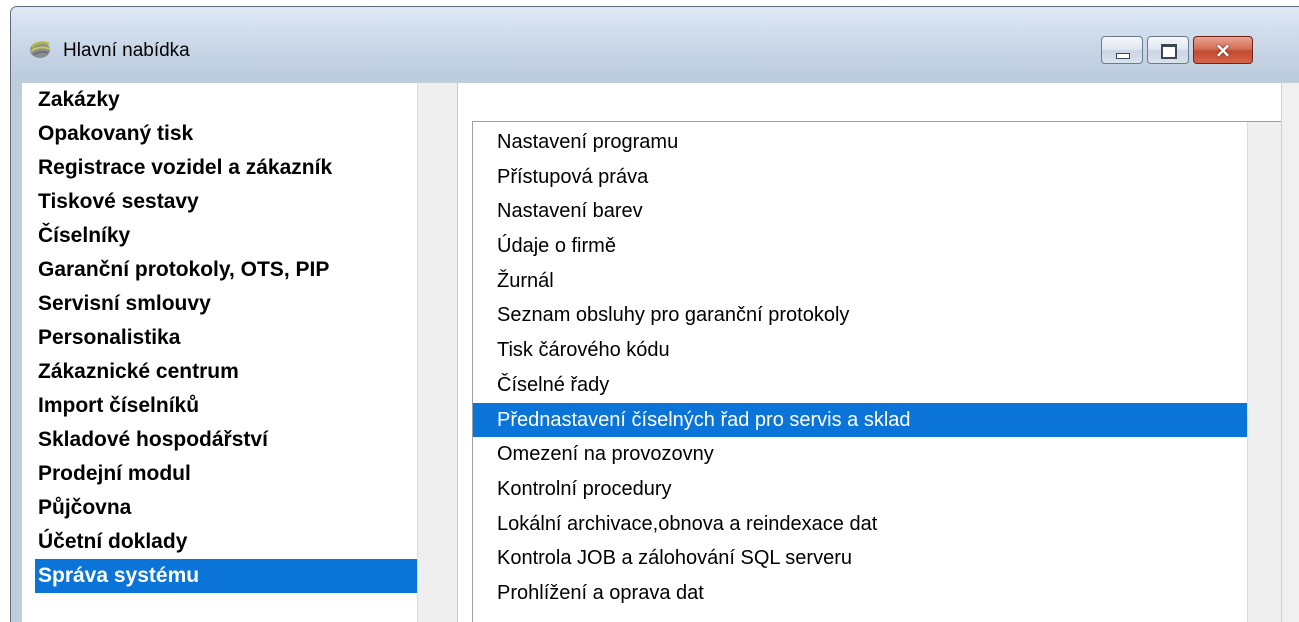  What do you see at coordinates (219, 406) in the screenshot?
I see `main-menu-item: Import číselníků` at bounding box center [219, 406].